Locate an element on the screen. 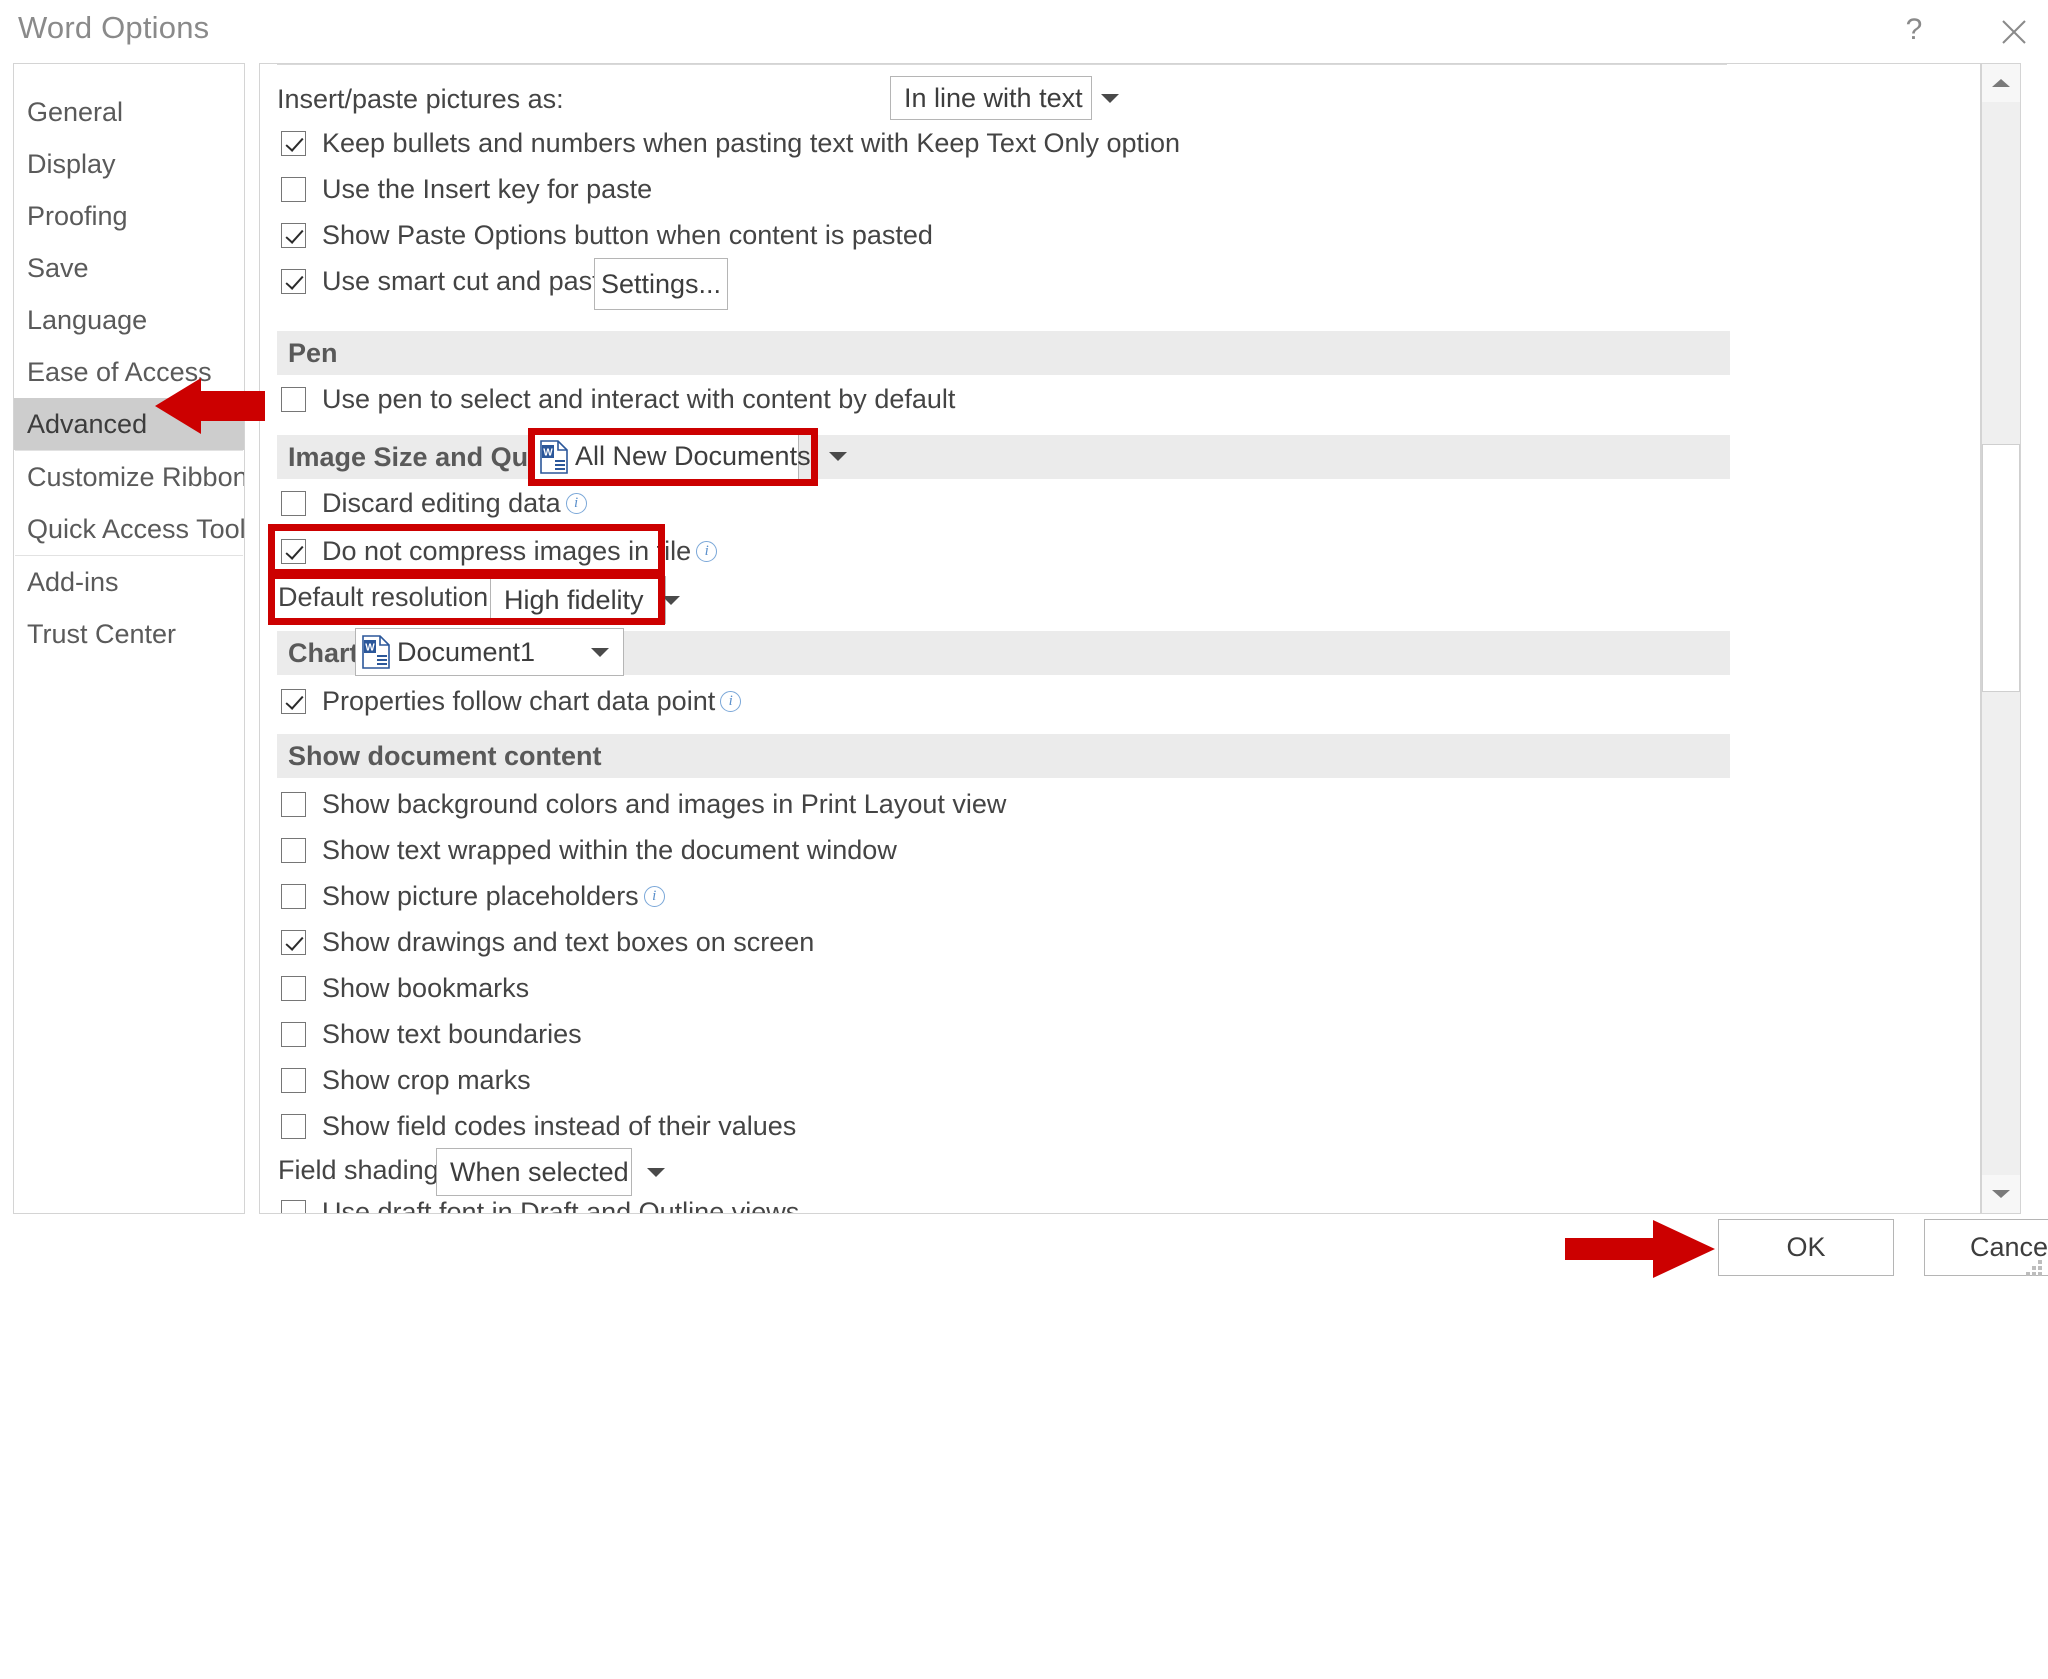 Image resolution: width=2048 pixels, height=1679 pixels. sidebar-item-quick-access-toolbar: Quick Access Toolbar is located at coordinates (129, 529).